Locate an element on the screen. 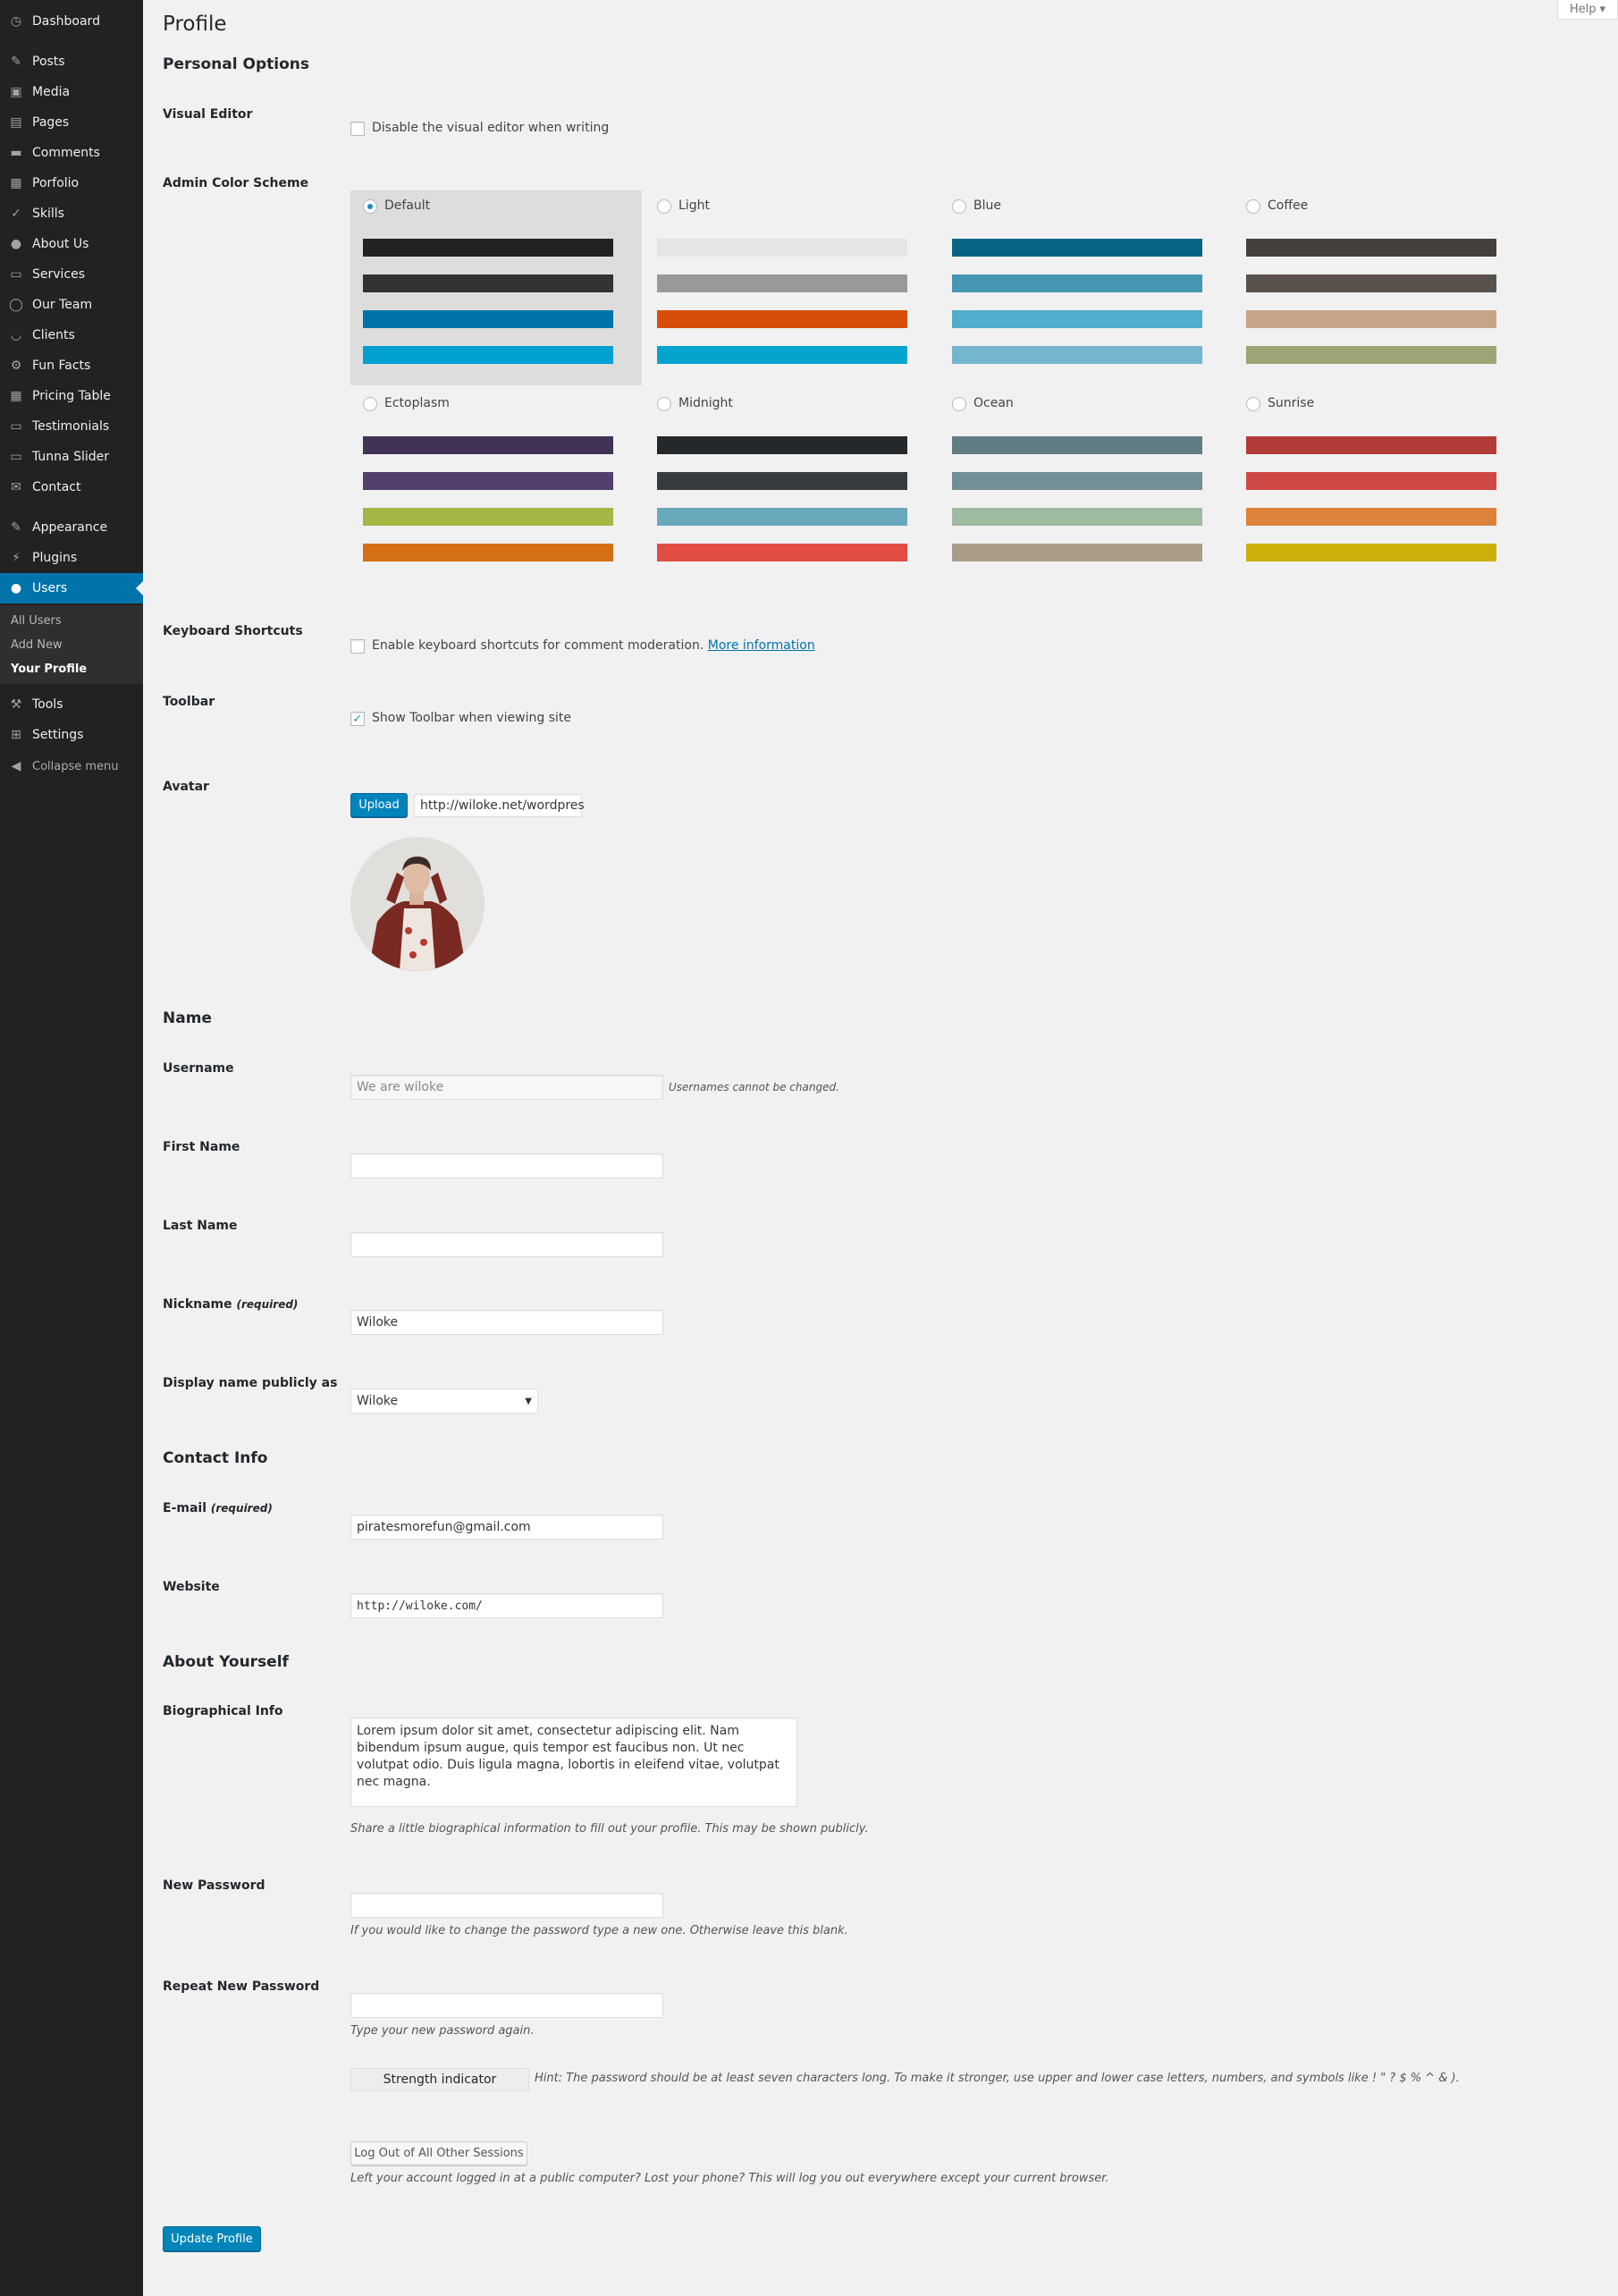 The width and height of the screenshot is (1618, 2296). logout-sessions-button: Log Out of All Other Sessions is located at coordinates (438, 2153).